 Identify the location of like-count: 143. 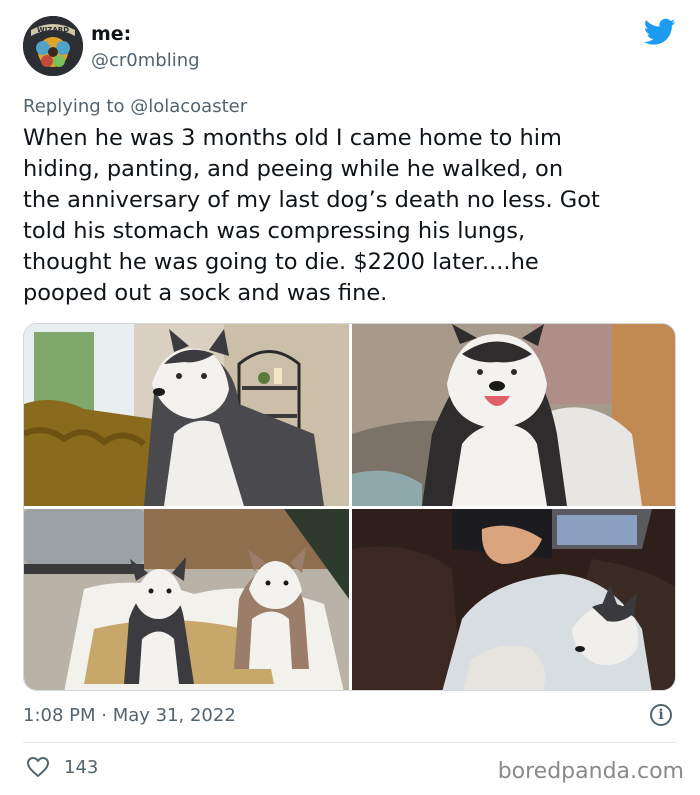
(81, 767).